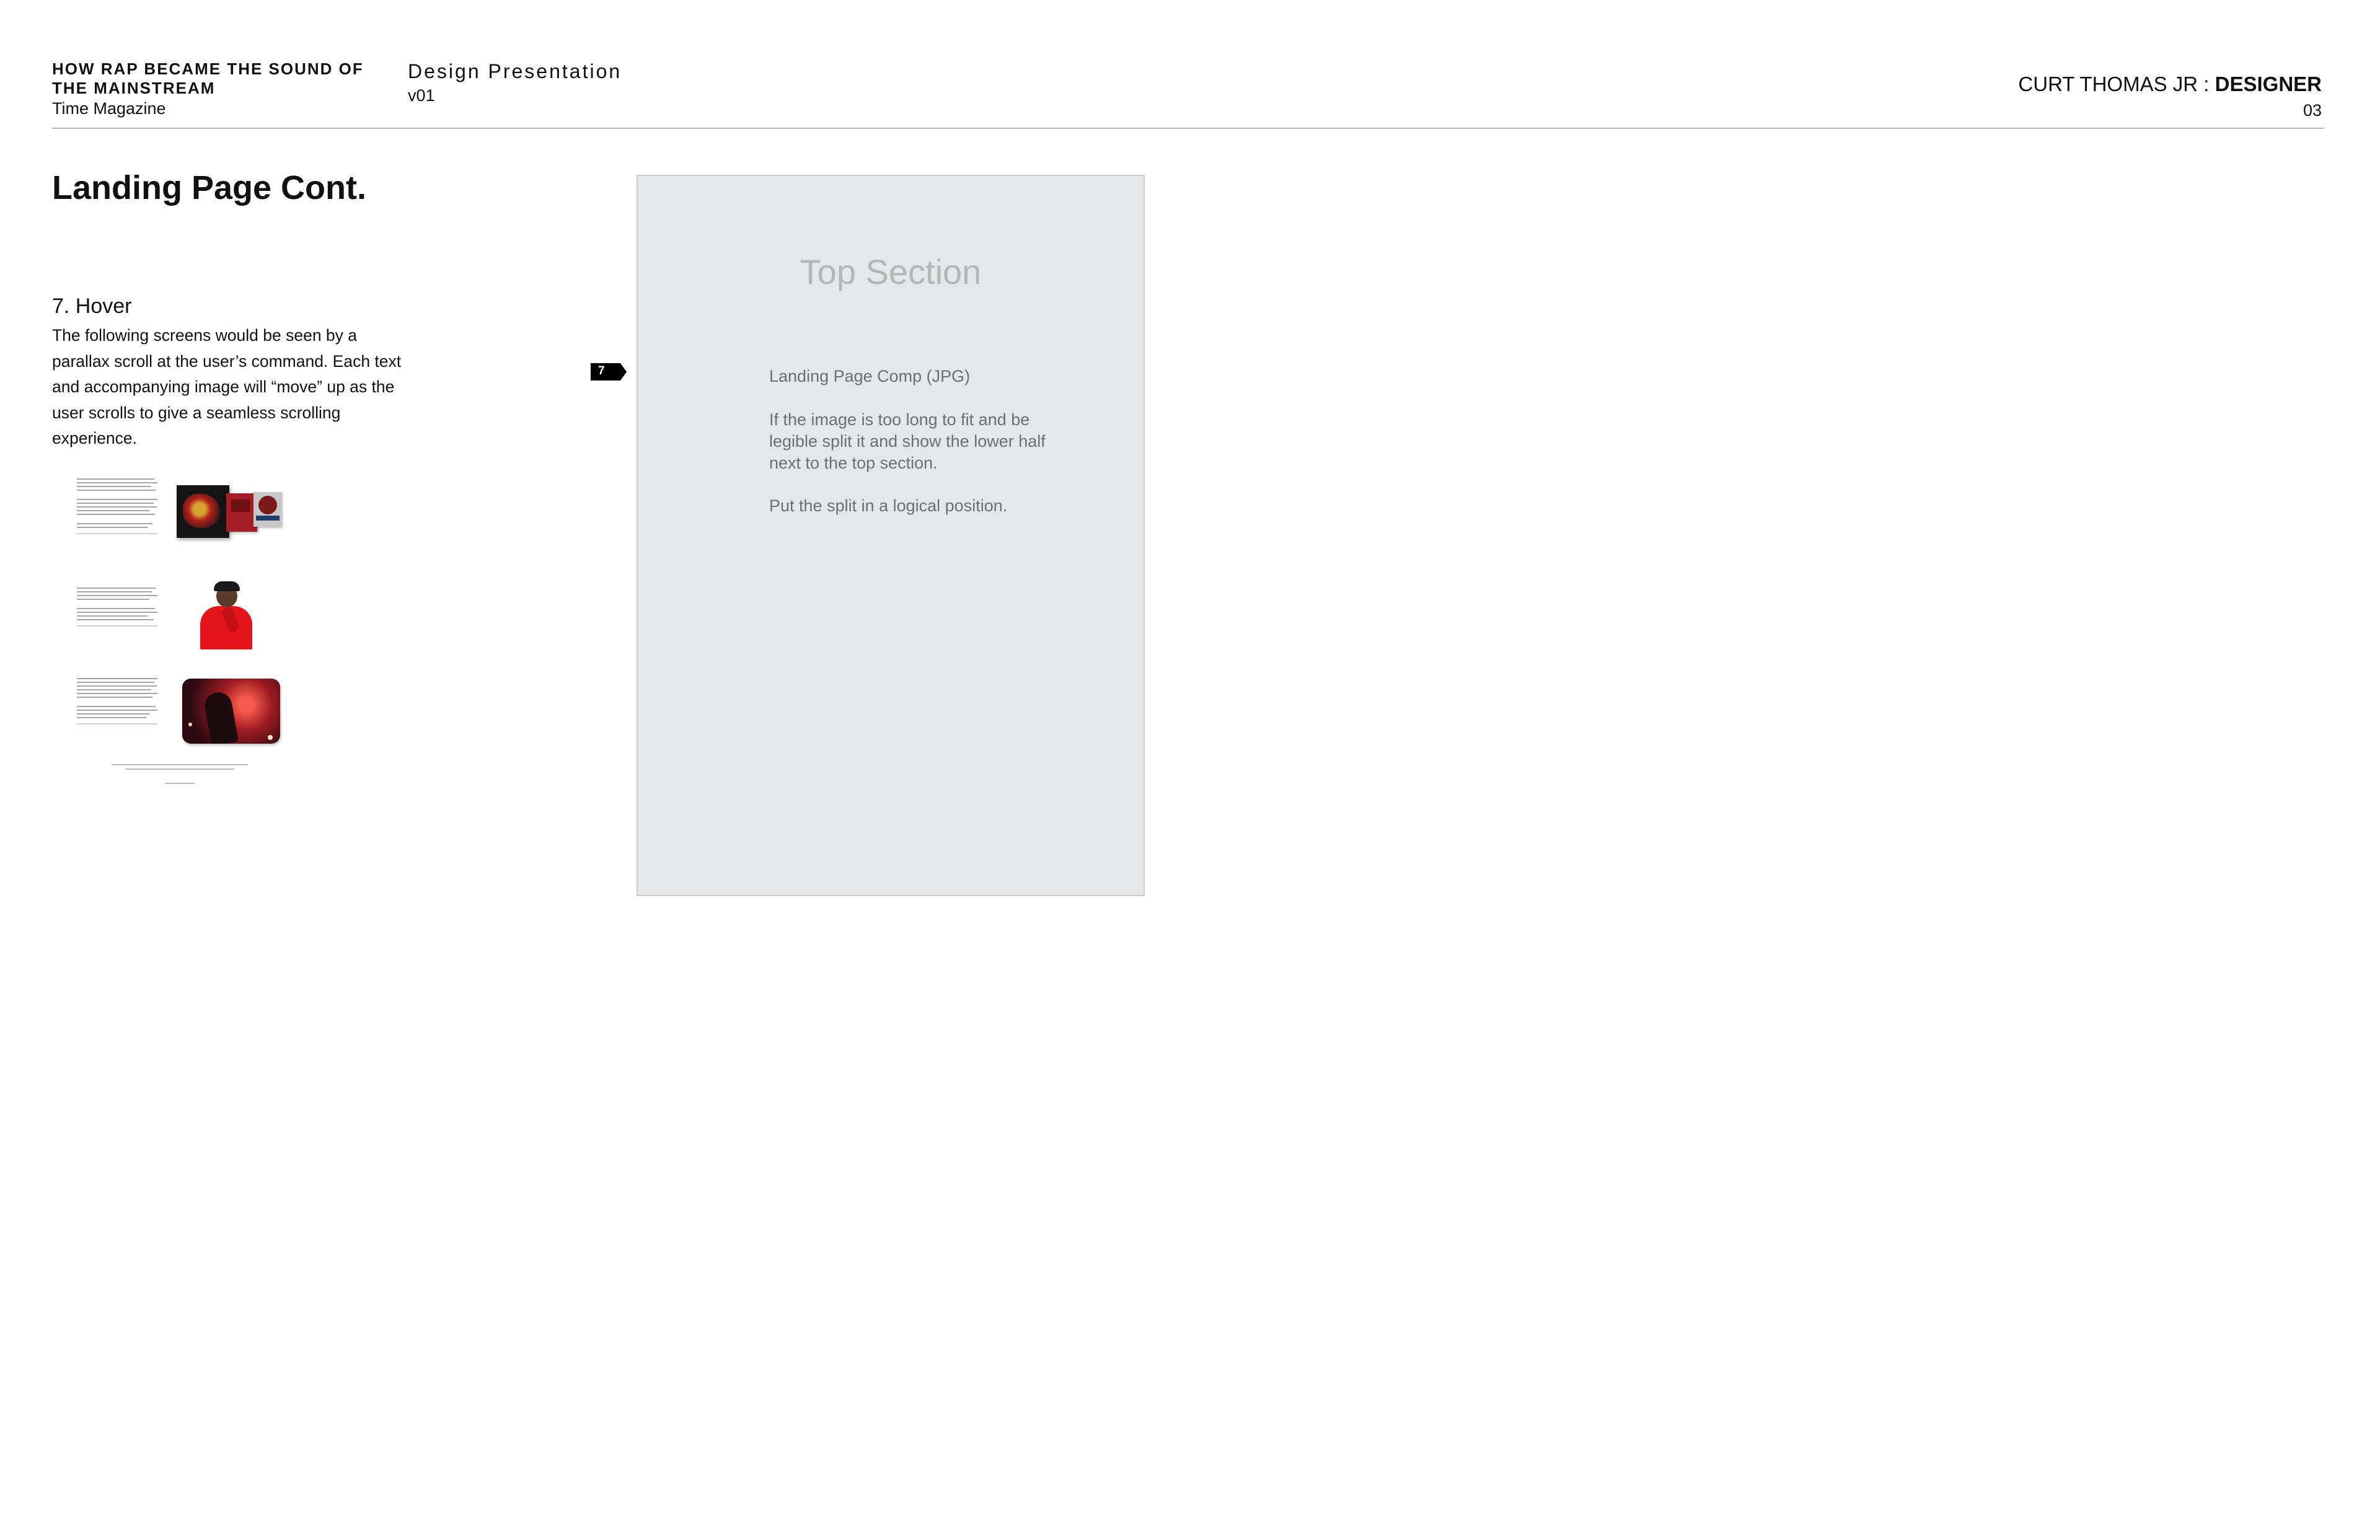  I want to click on step-marker: 7, so click(609, 372).